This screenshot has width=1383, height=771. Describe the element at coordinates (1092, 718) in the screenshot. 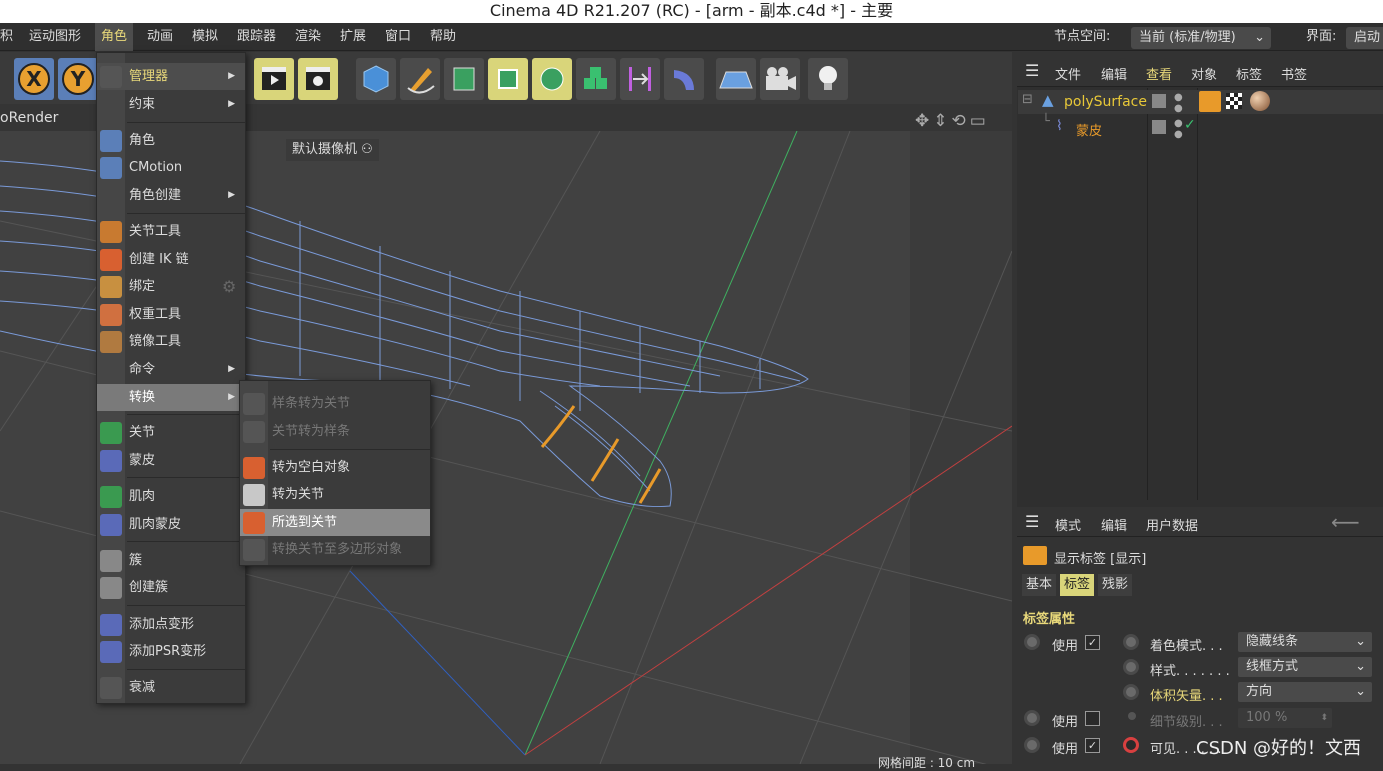

I see `use-checkbox` at that location.